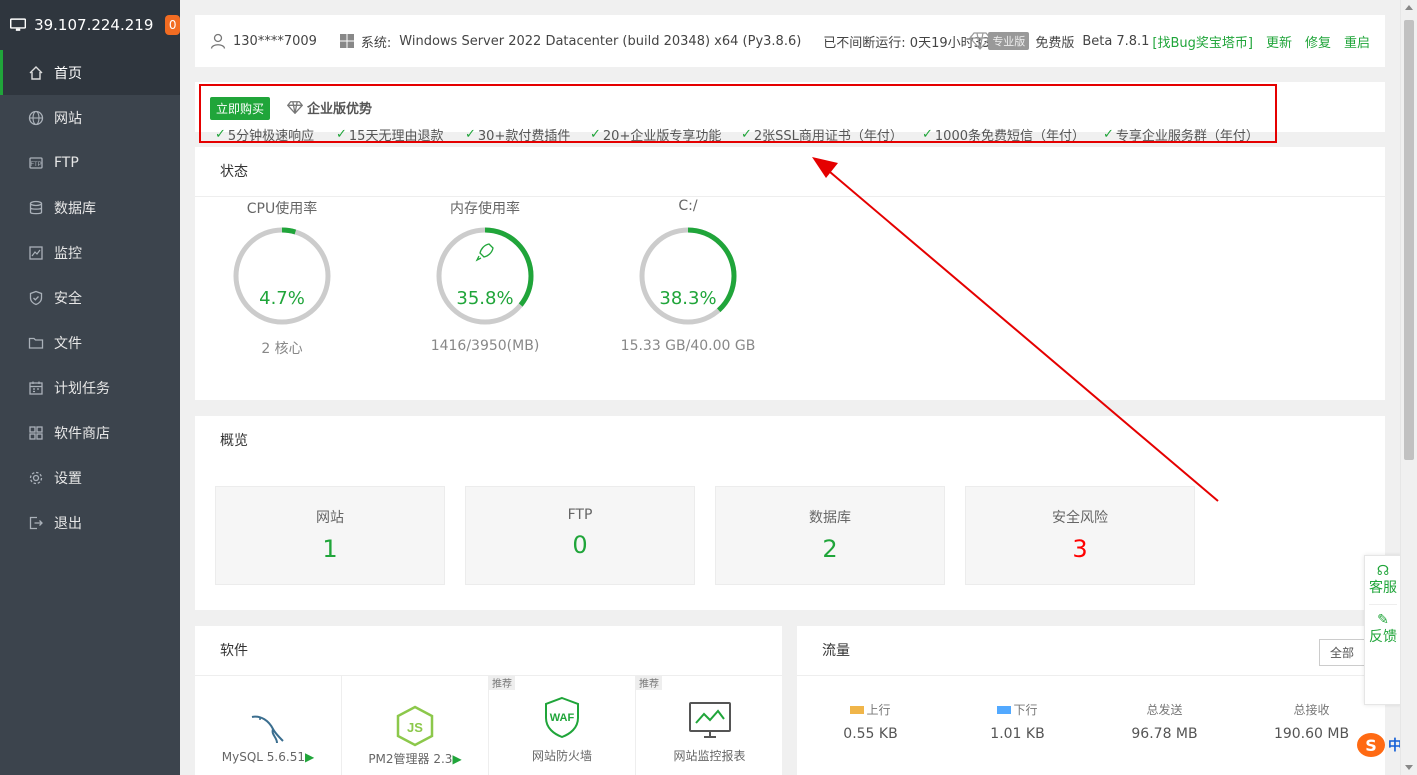 The image size is (1417, 775). I want to click on sidebar-item-label: 计划任务, so click(82, 388).